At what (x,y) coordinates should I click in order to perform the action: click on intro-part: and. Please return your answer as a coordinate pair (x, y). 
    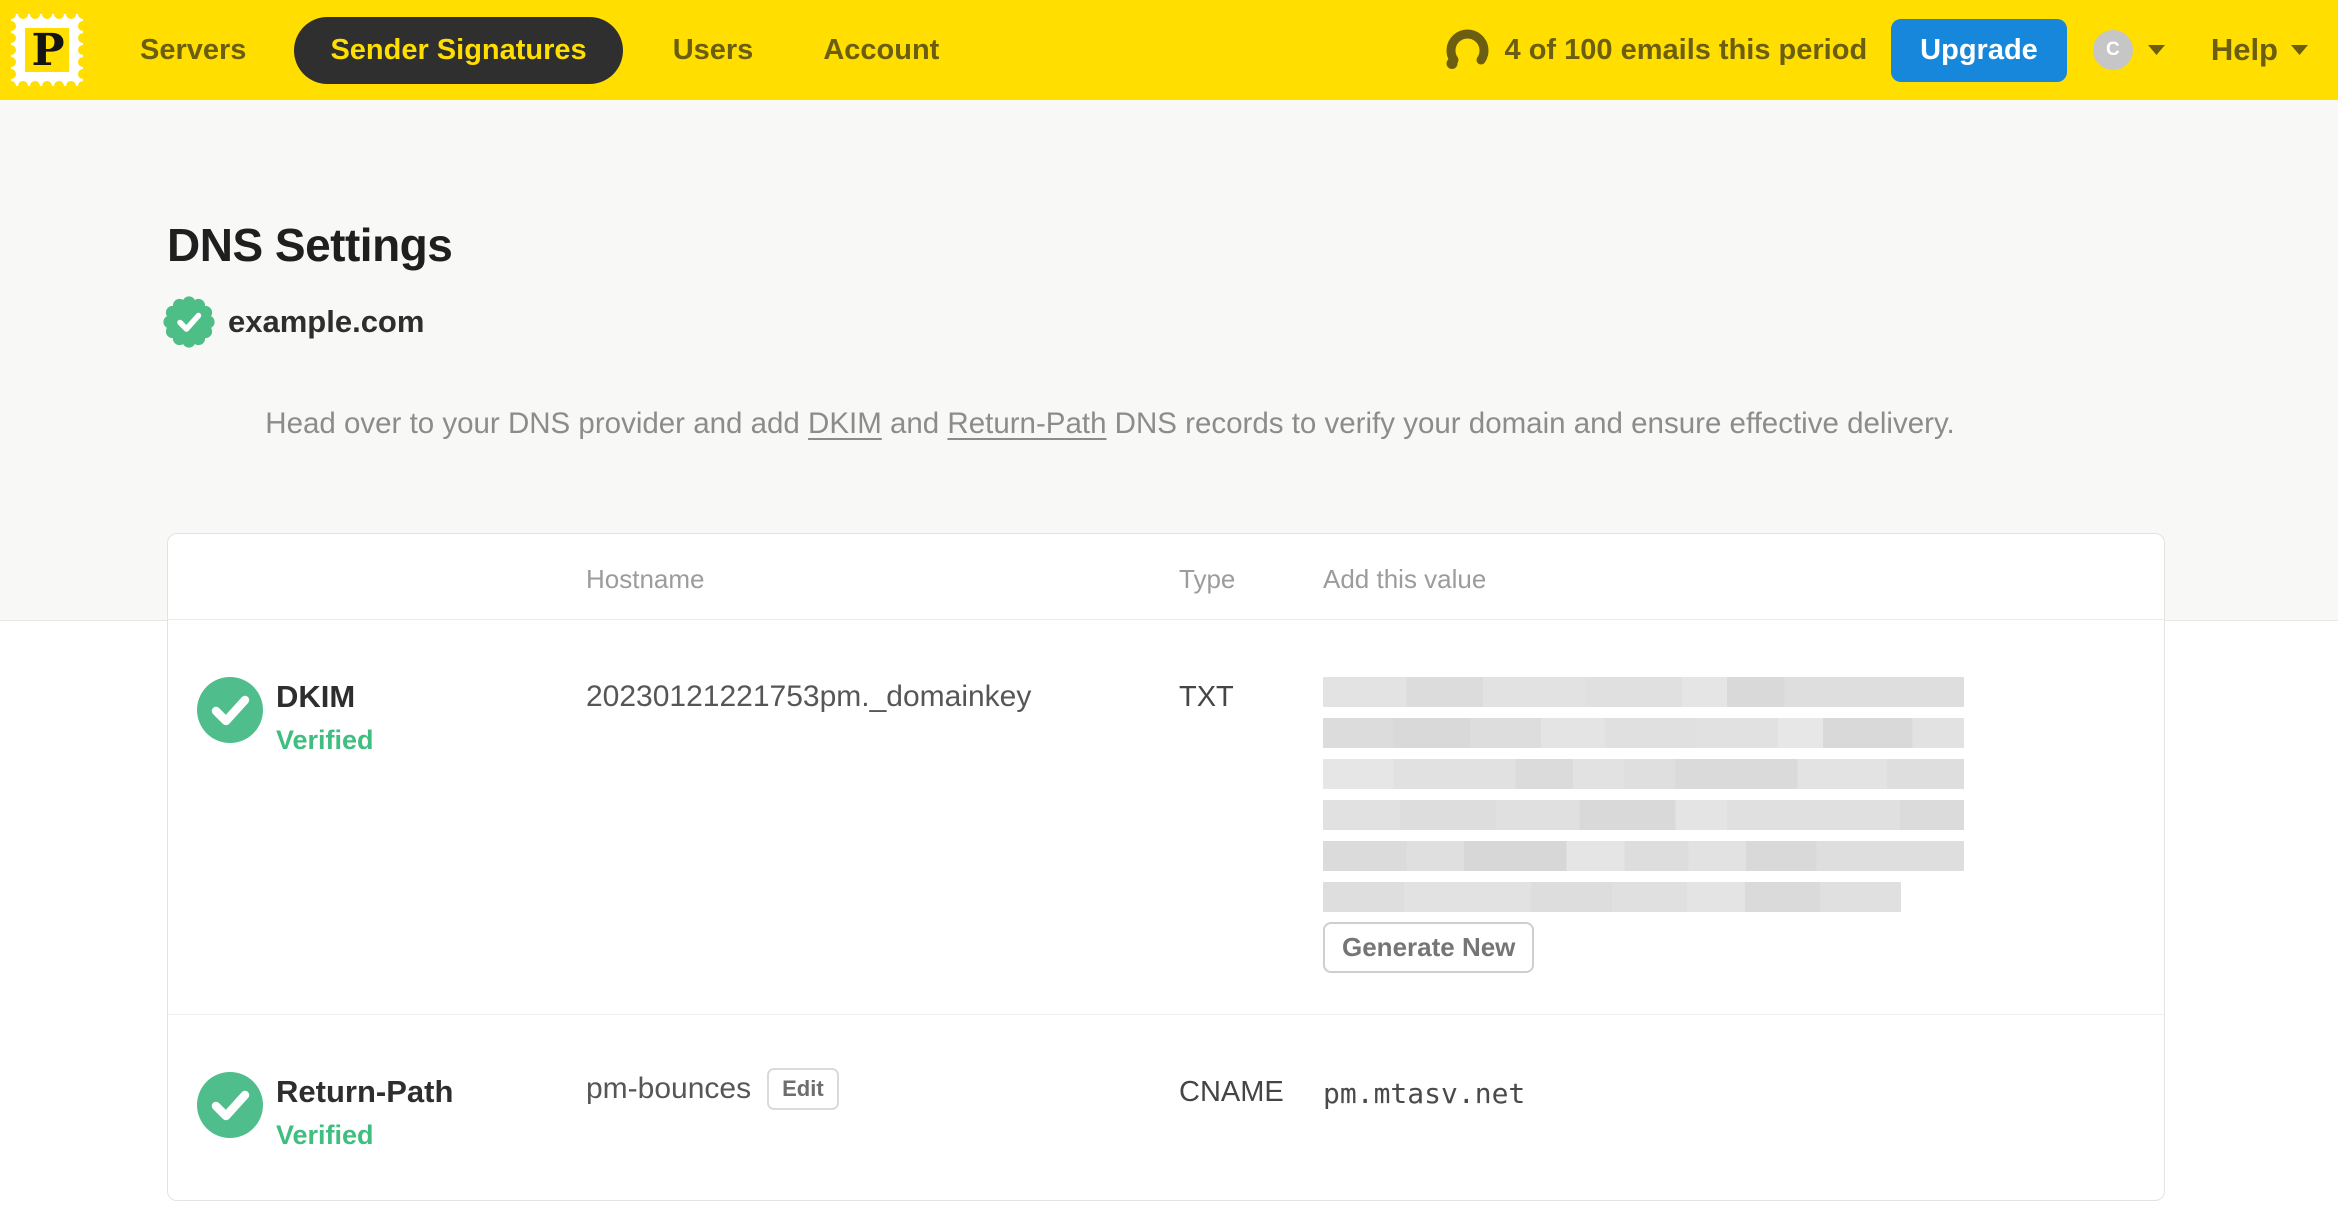
    Looking at the image, I should click on (914, 423).